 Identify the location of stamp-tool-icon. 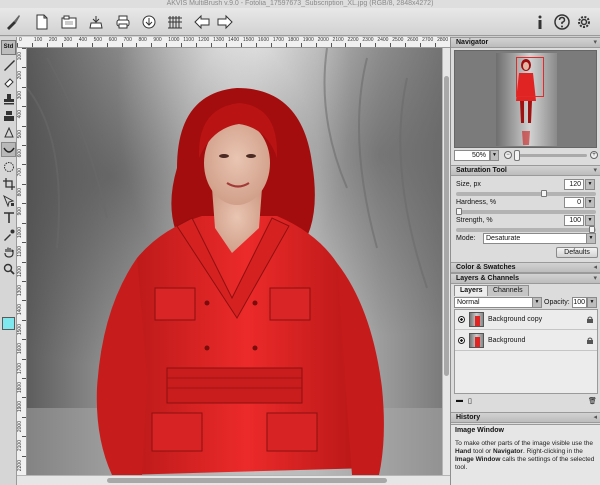
(8, 98).